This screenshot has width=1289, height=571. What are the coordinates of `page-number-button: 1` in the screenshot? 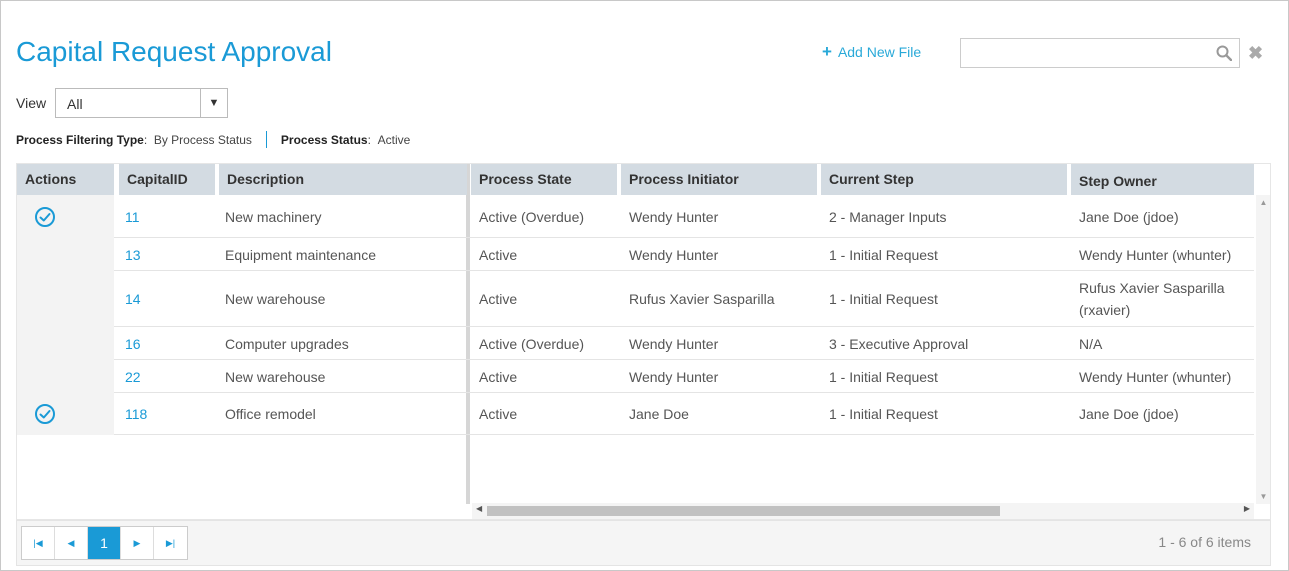 It's located at (104, 543).